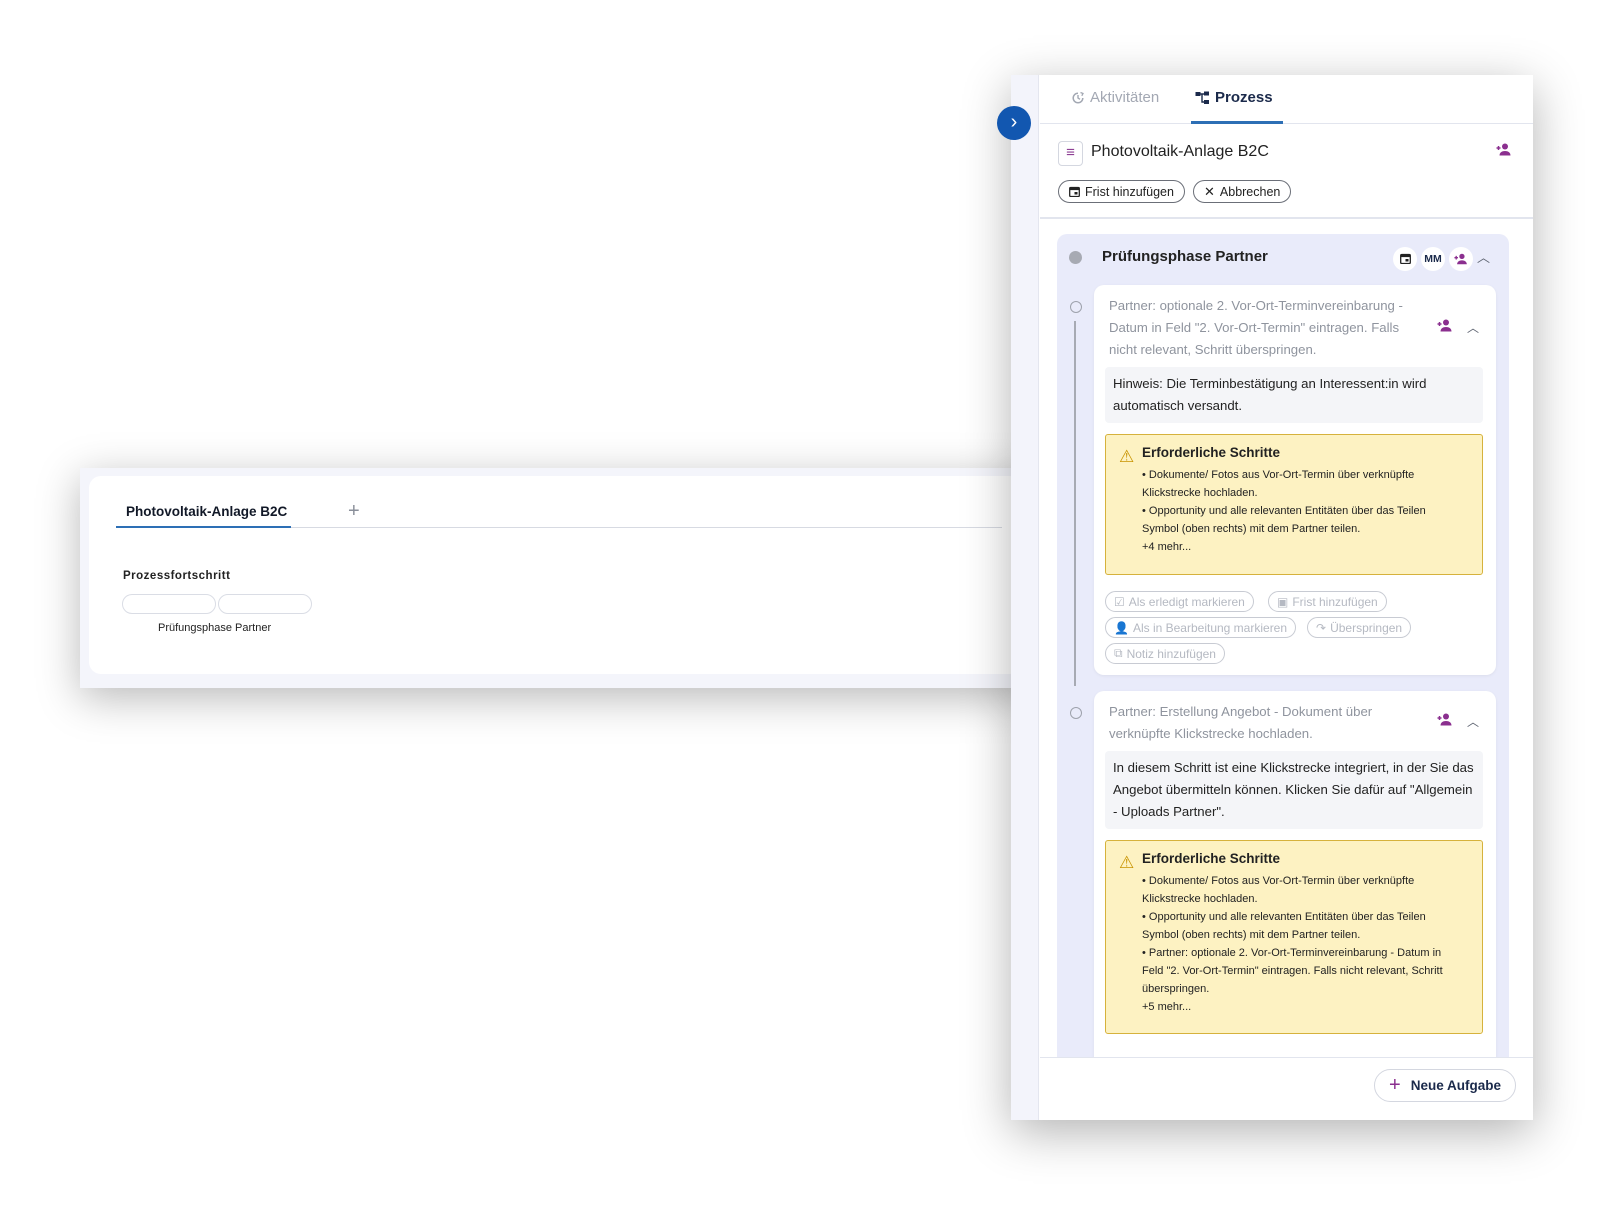 This screenshot has width=1600, height=1207. What do you see at coordinates (1129, 191) in the screenshot?
I see `add-deadline-label: Frist hinzufügen` at bounding box center [1129, 191].